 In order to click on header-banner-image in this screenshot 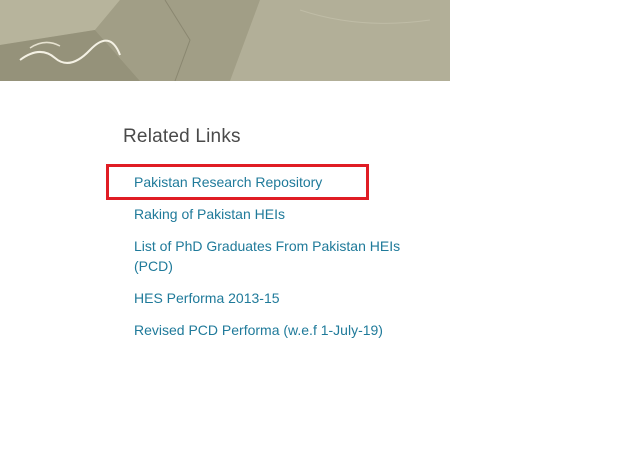, I will do `click(225, 40)`.